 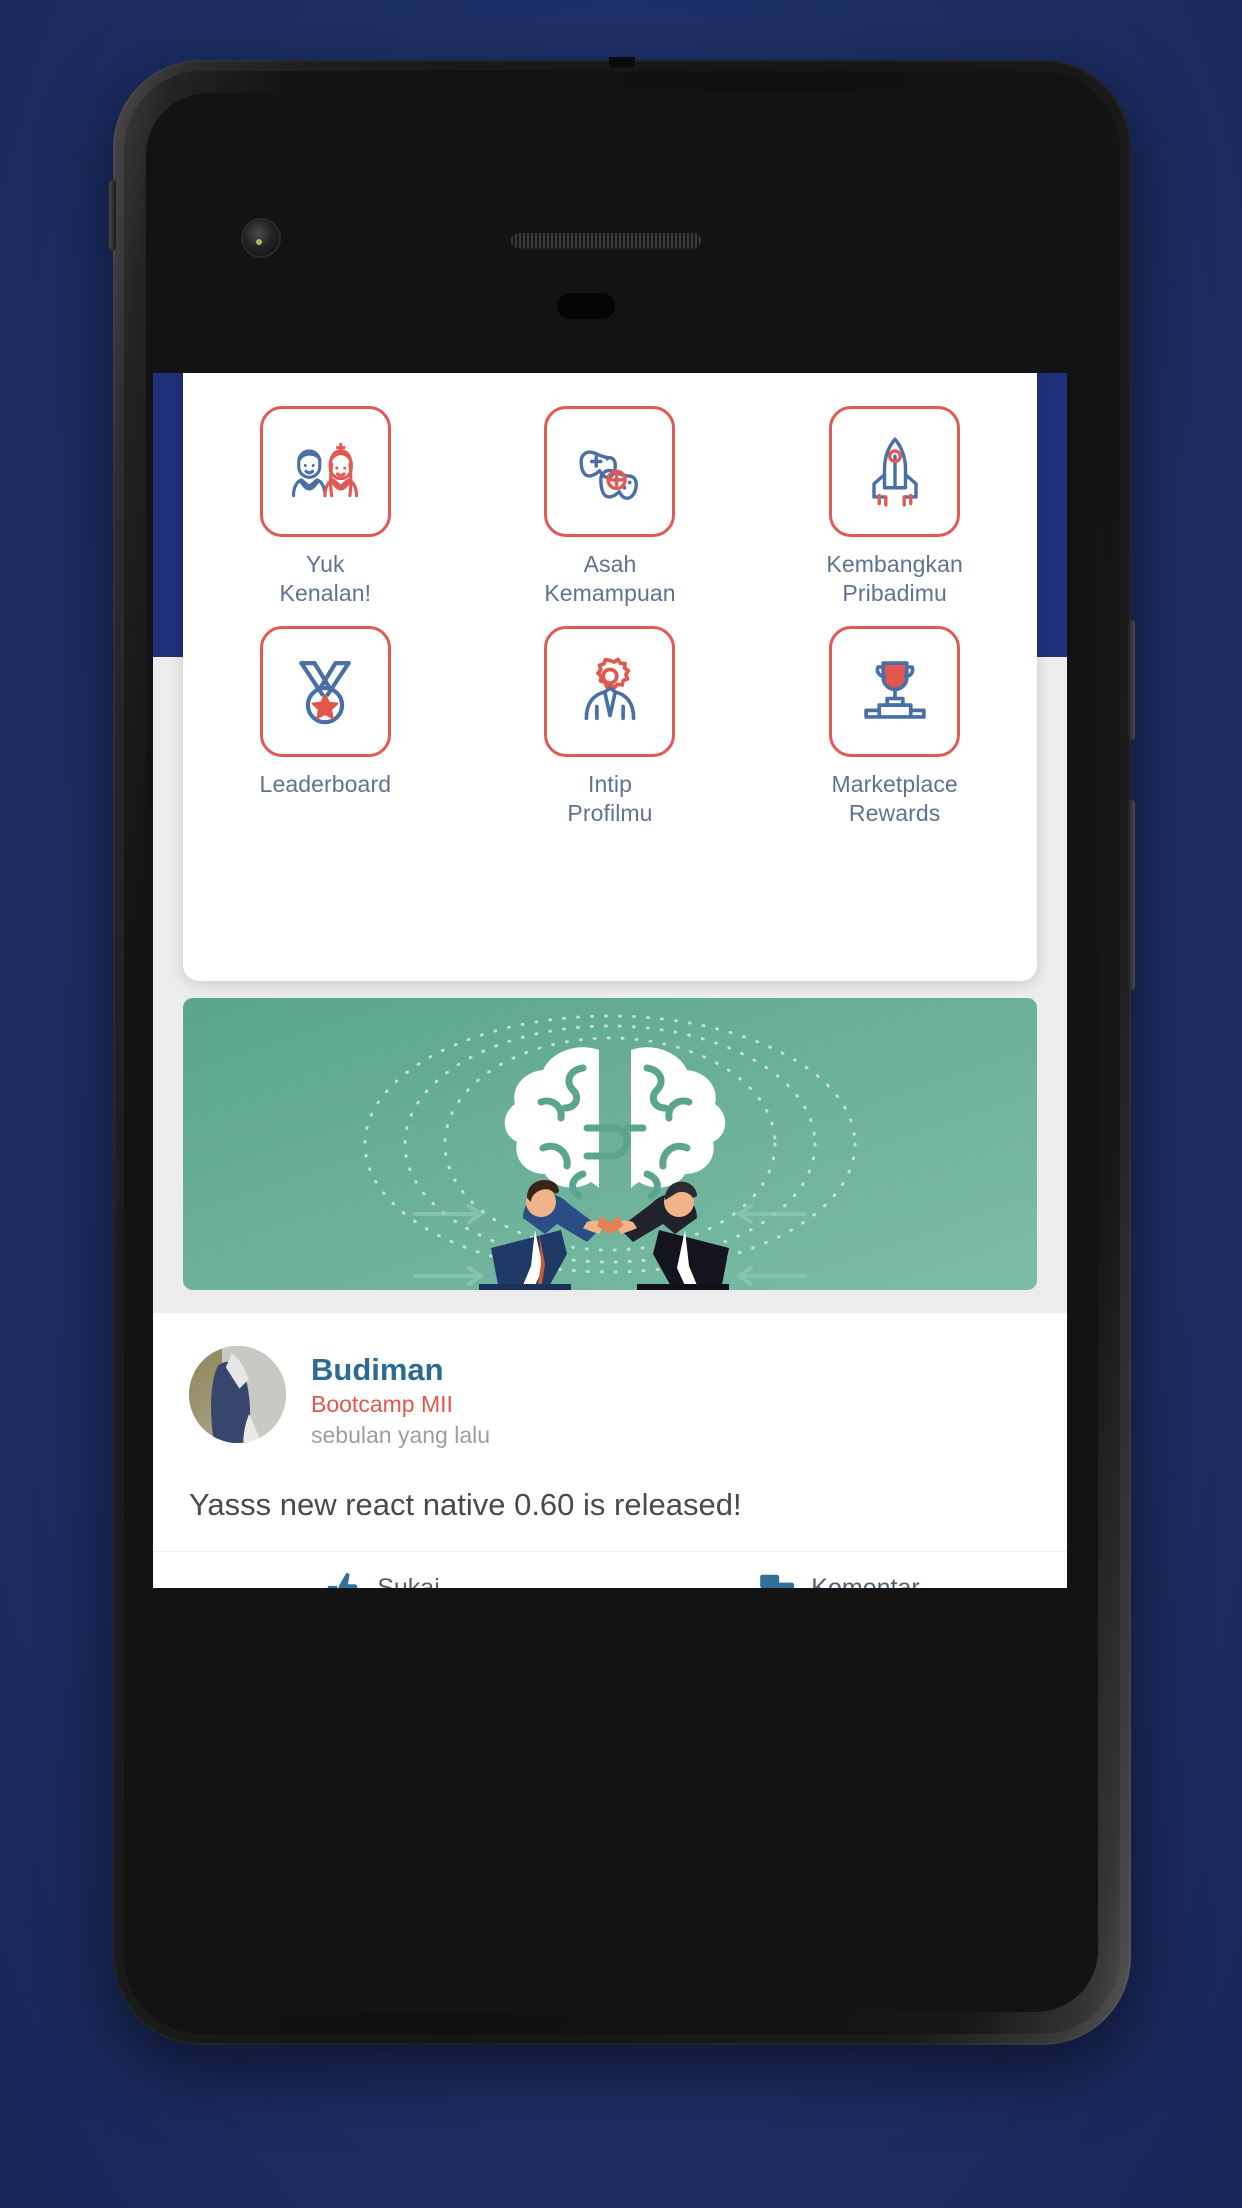 What do you see at coordinates (1131, 680) in the screenshot?
I see `power-button` at bounding box center [1131, 680].